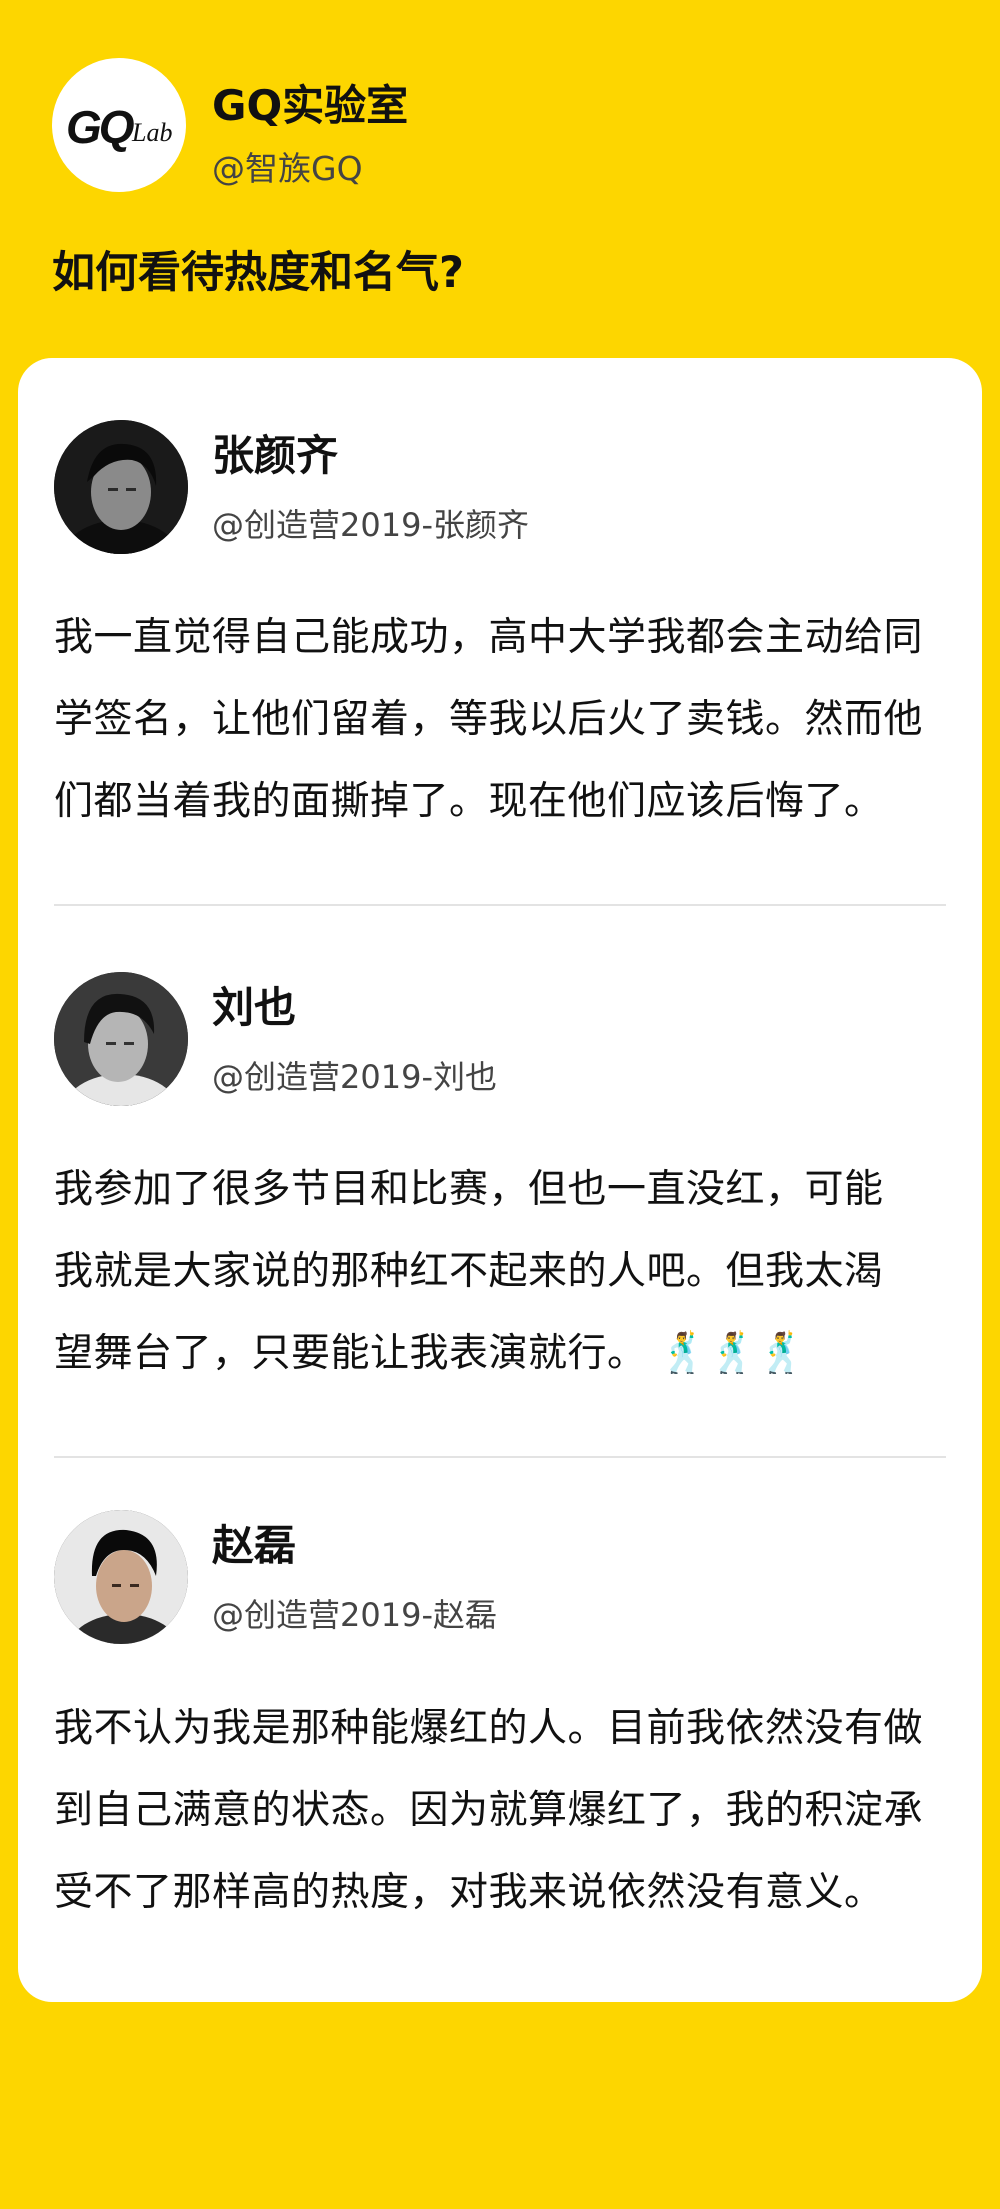 The height and width of the screenshot is (2209, 1000). What do you see at coordinates (350, 1353) in the screenshot?
I see `post-text-segment: 望舞台了，只要能让我表演就行。` at bounding box center [350, 1353].